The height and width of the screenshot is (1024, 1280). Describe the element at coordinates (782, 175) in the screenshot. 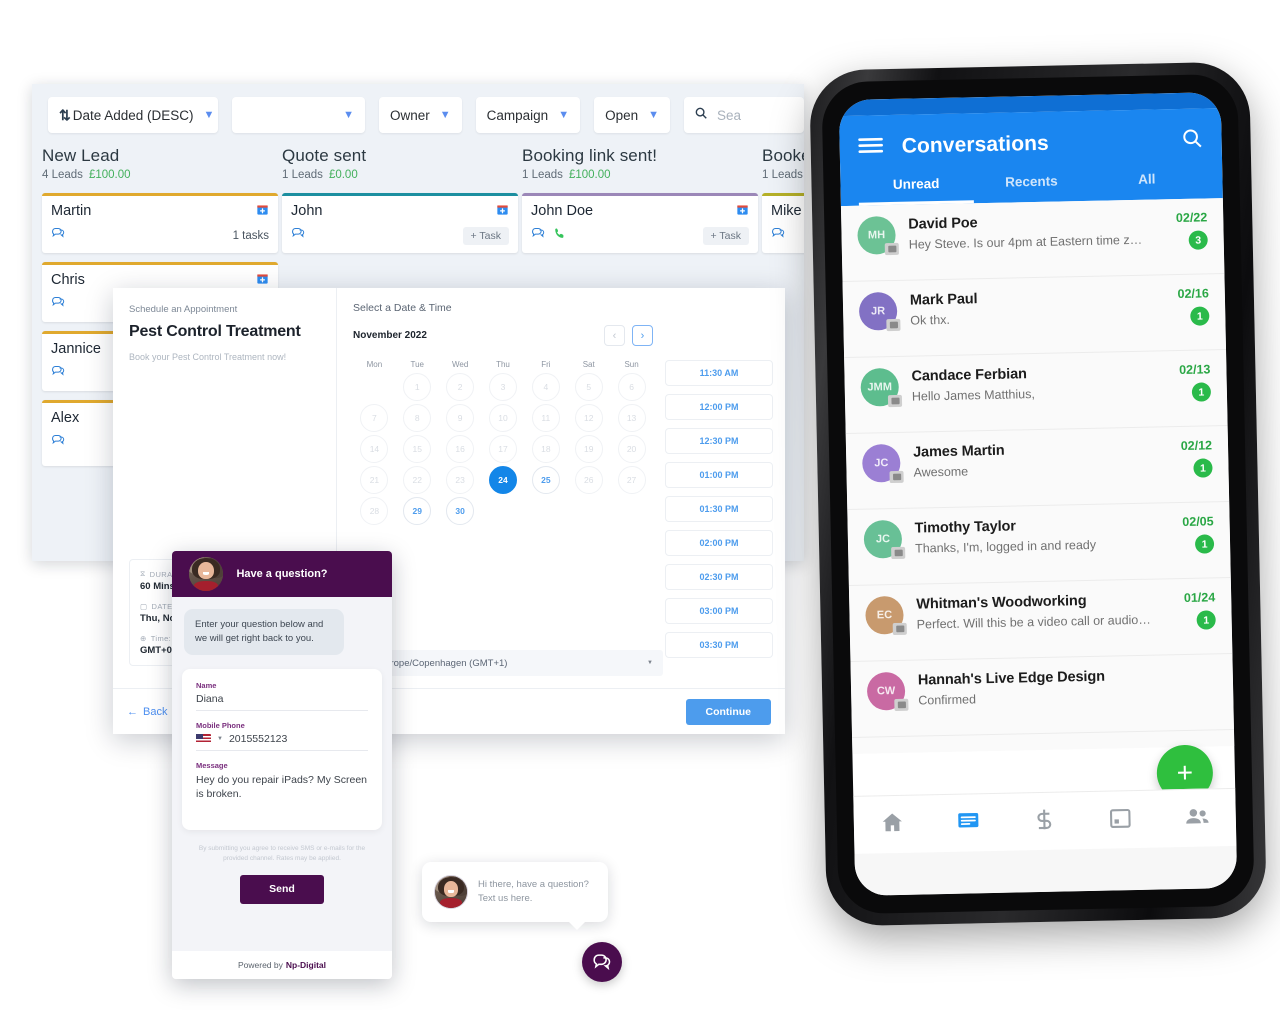

I see `lead-count: 1 Leads` at that location.